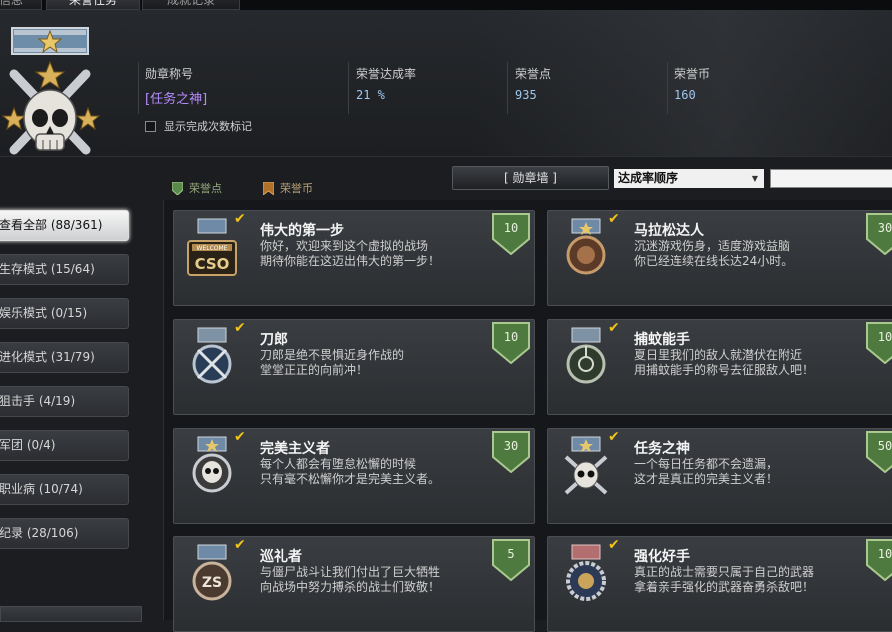  I want to click on points-badge: 50, so click(879, 452).